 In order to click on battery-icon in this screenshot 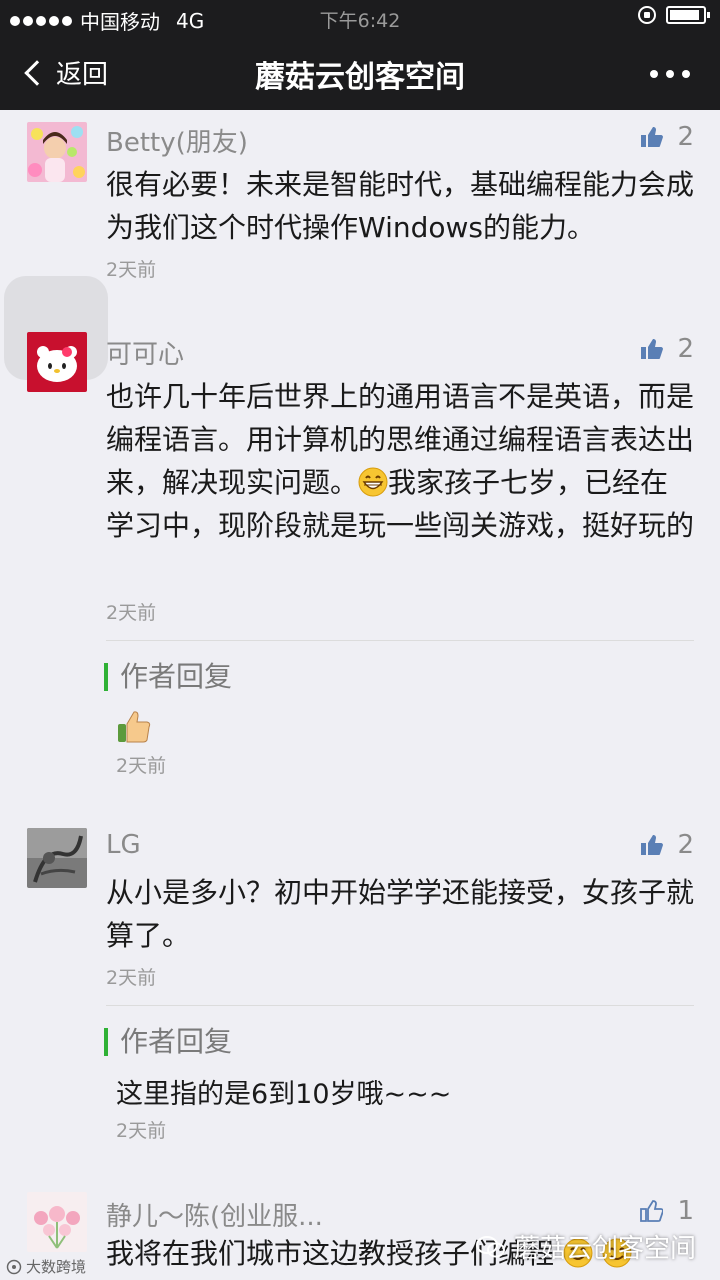, I will do `click(688, 15)`.